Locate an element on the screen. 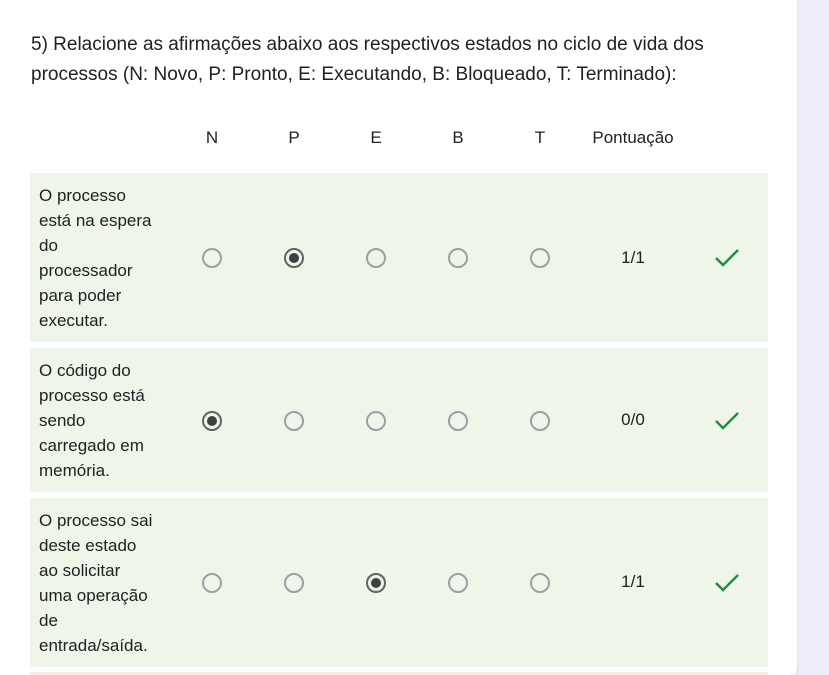 This screenshot has width=829, height=675. grid-header: N P E B T Pontuação is located at coordinates (398, 142).